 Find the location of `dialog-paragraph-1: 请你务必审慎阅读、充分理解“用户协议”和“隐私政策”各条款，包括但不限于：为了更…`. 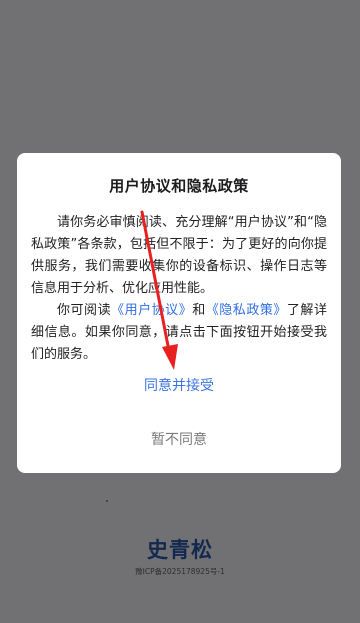

dialog-paragraph-1: 请你务必审慎阅读、充分理解“用户协议”和“隐私政策”各条款，包括但不限于：为了更… is located at coordinates (179, 255).